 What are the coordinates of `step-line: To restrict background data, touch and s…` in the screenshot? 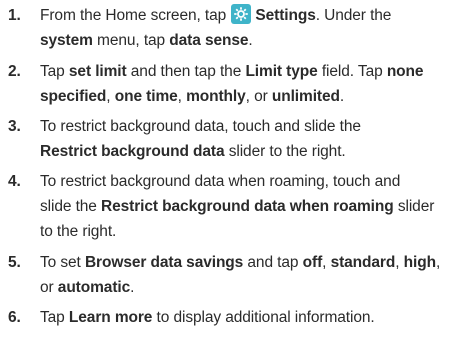 It's located at (255, 126).